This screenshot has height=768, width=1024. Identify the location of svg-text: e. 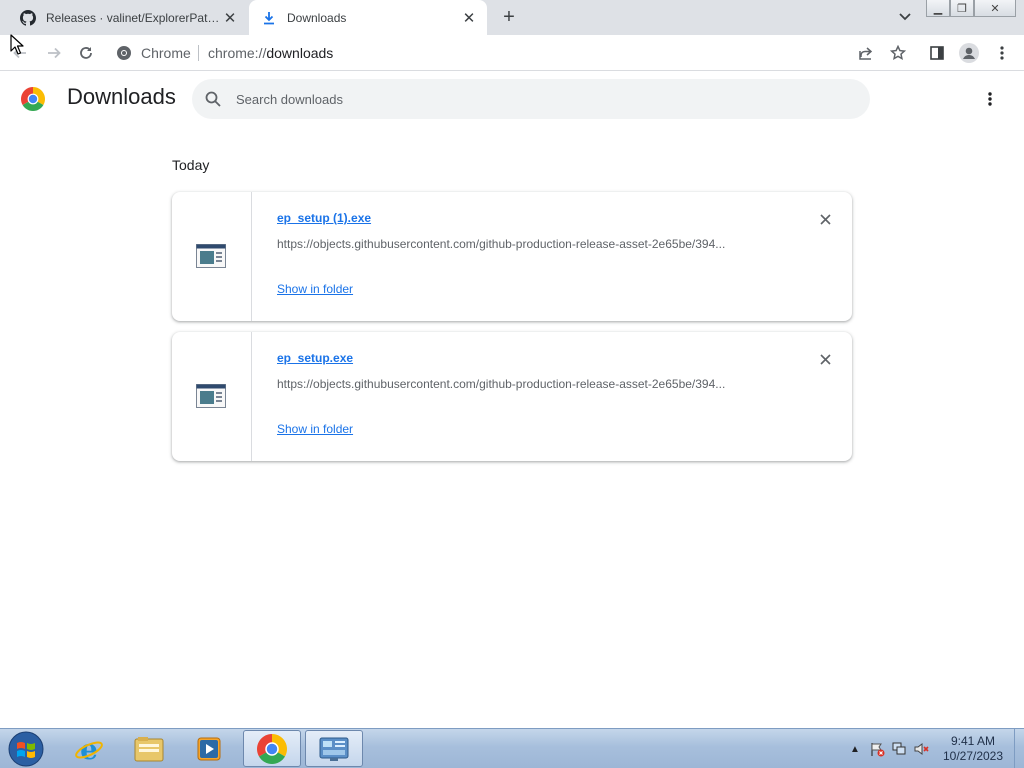
(89, 749).